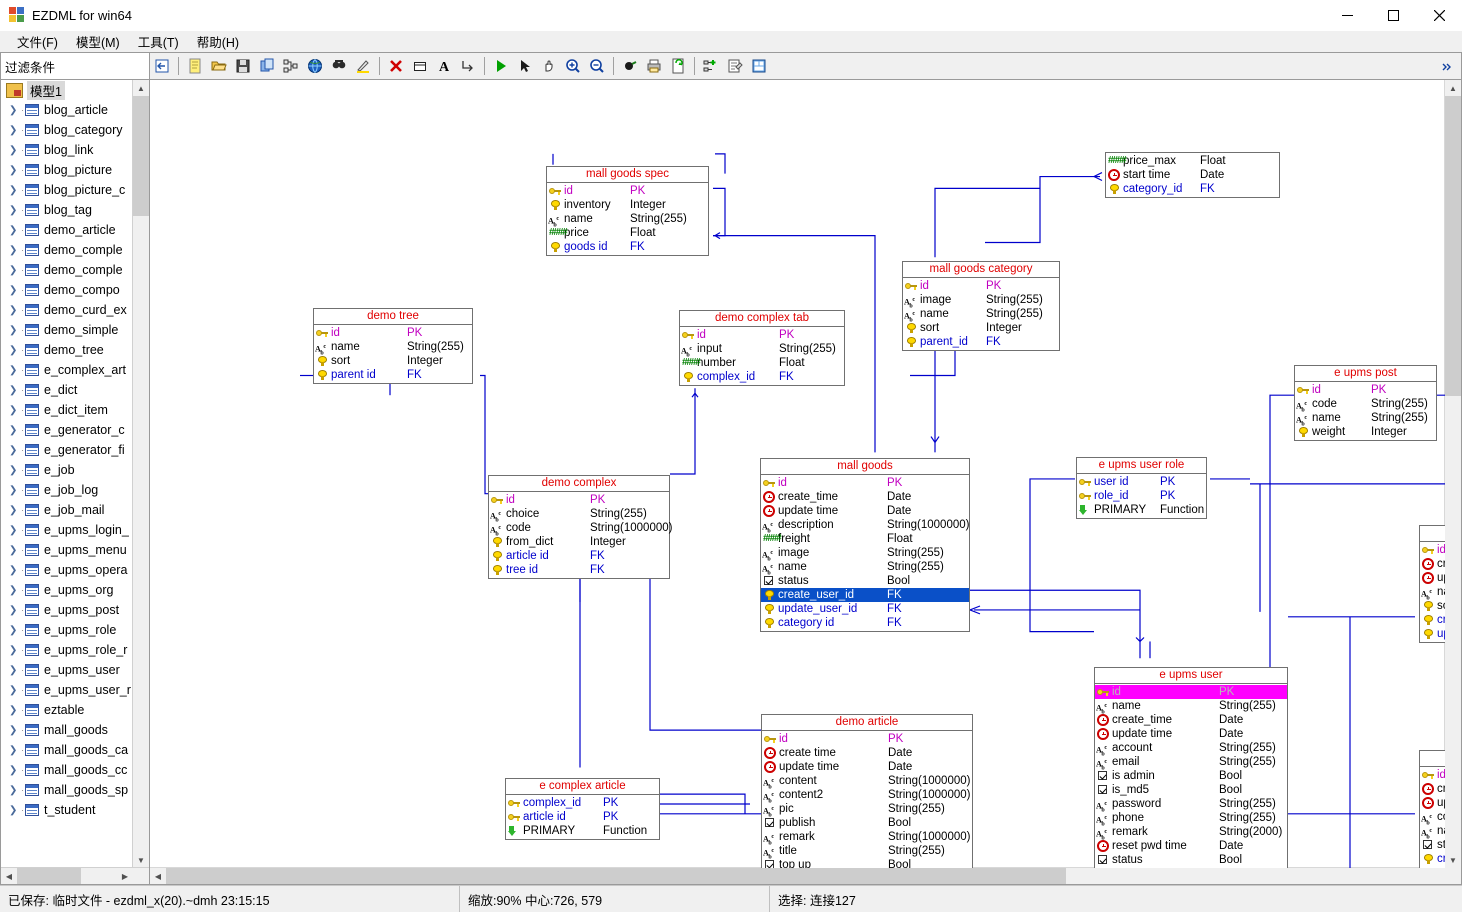  What do you see at coordinates (616, 876) in the screenshot?
I see `canvas-hscroll-thumb` at bounding box center [616, 876].